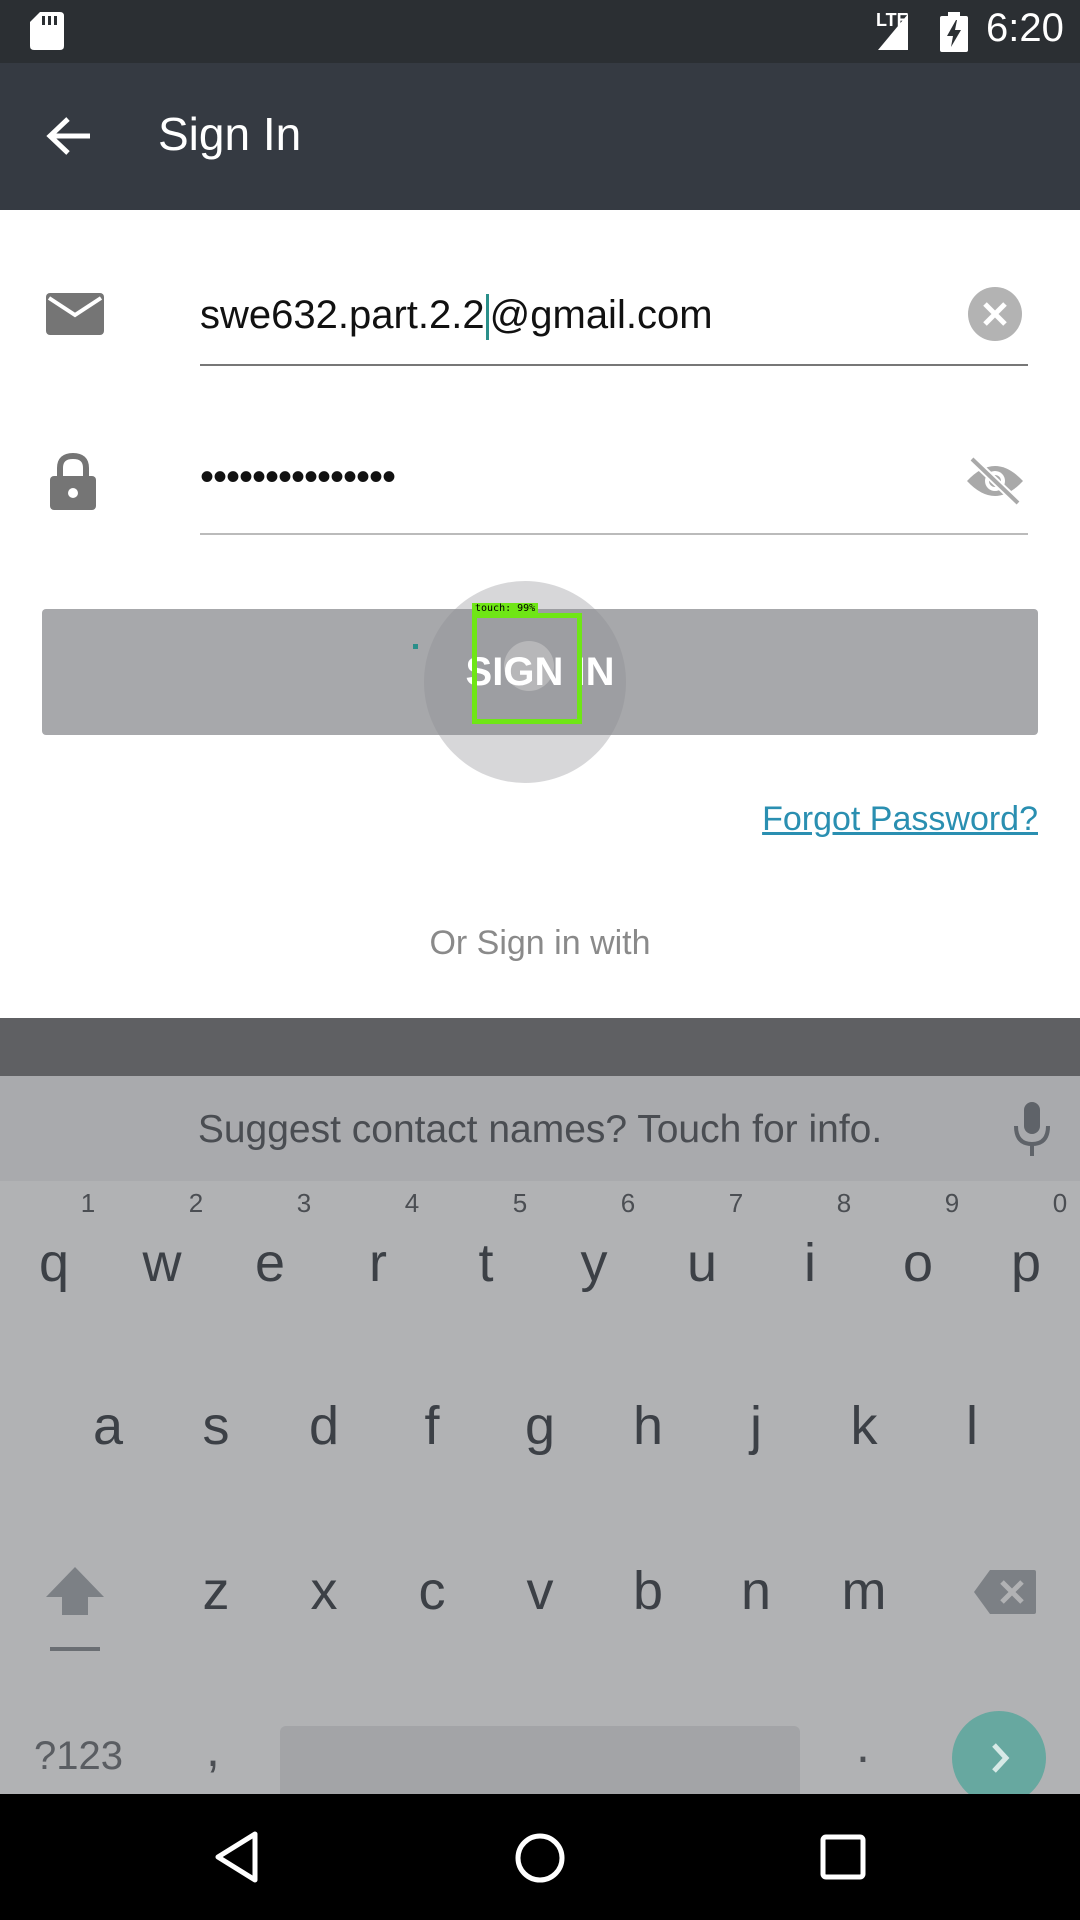  I want to click on sd-card-icon, so click(47, 31).